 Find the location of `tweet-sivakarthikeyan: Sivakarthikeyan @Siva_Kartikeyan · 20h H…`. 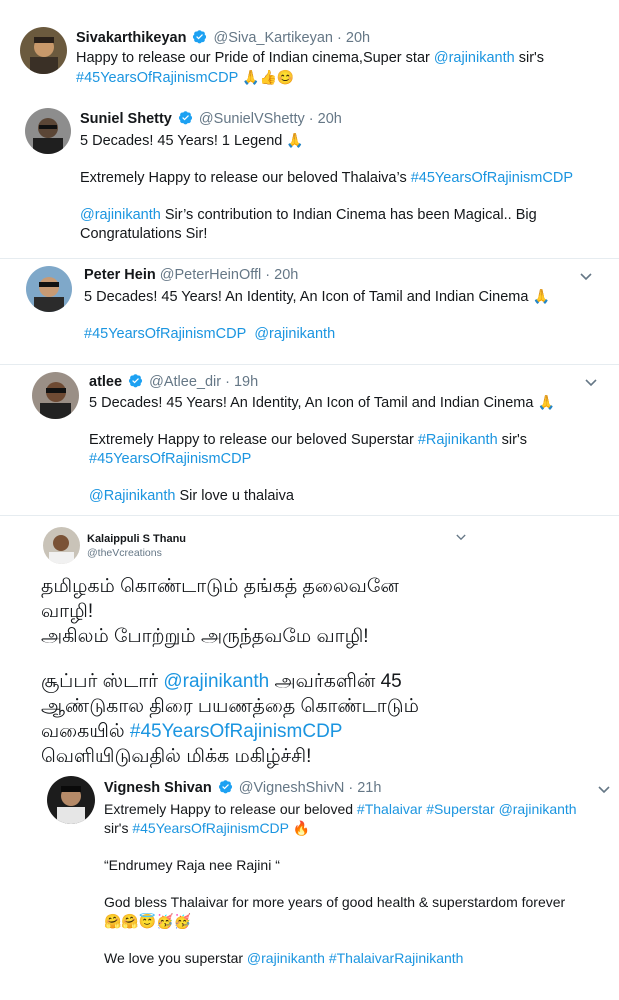

tweet-sivakarthikeyan: Sivakarthikeyan @Siva_Kartikeyan · 20h H… is located at coordinates (309, 50).